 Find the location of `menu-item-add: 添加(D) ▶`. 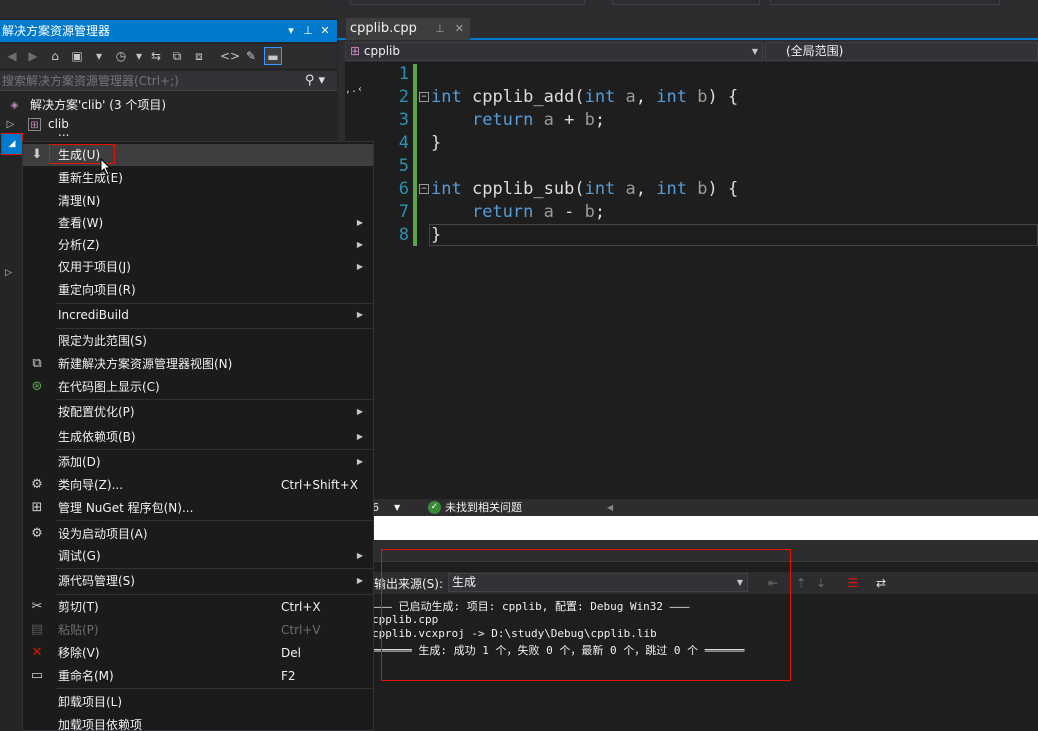

menu-item-add: 添加(D) ▶ is located at coordinates (198, 462).